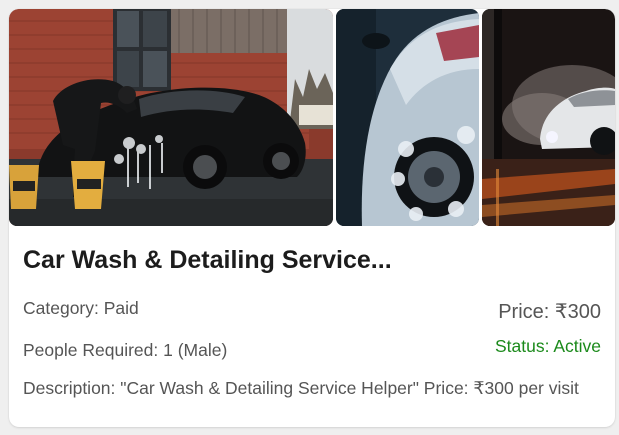 The height and width of the screenshot is (435, 619). I want to click on status-badge: Status: Active, so click(547, 346).